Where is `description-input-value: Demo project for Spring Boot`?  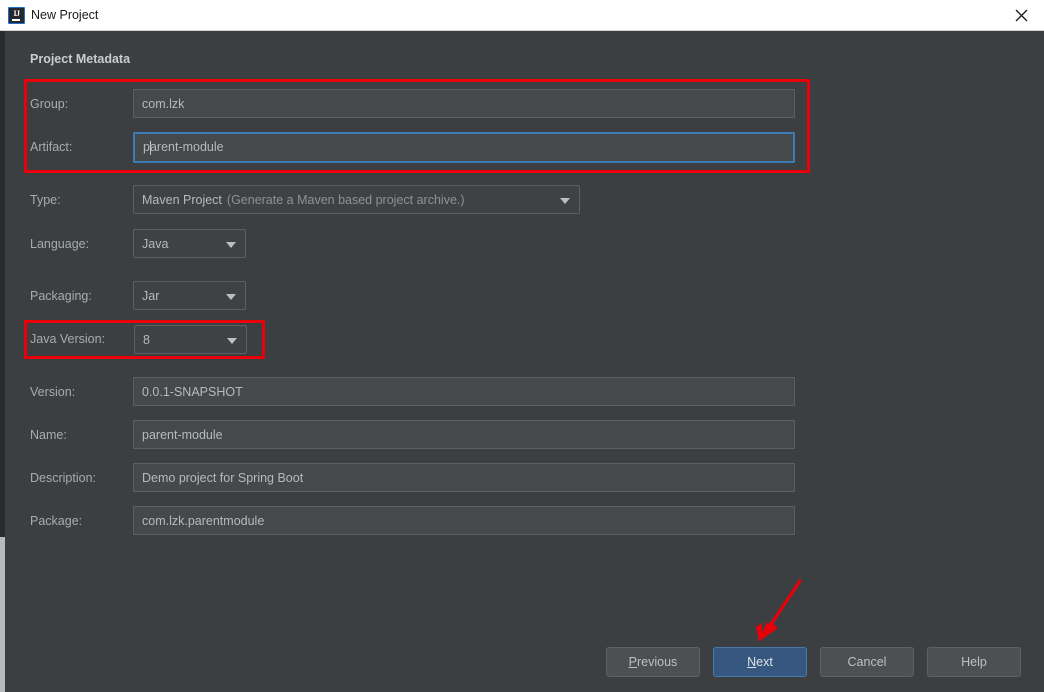
description-input-value: Demo project for Spring Boot is located at coordinates (223, 477).